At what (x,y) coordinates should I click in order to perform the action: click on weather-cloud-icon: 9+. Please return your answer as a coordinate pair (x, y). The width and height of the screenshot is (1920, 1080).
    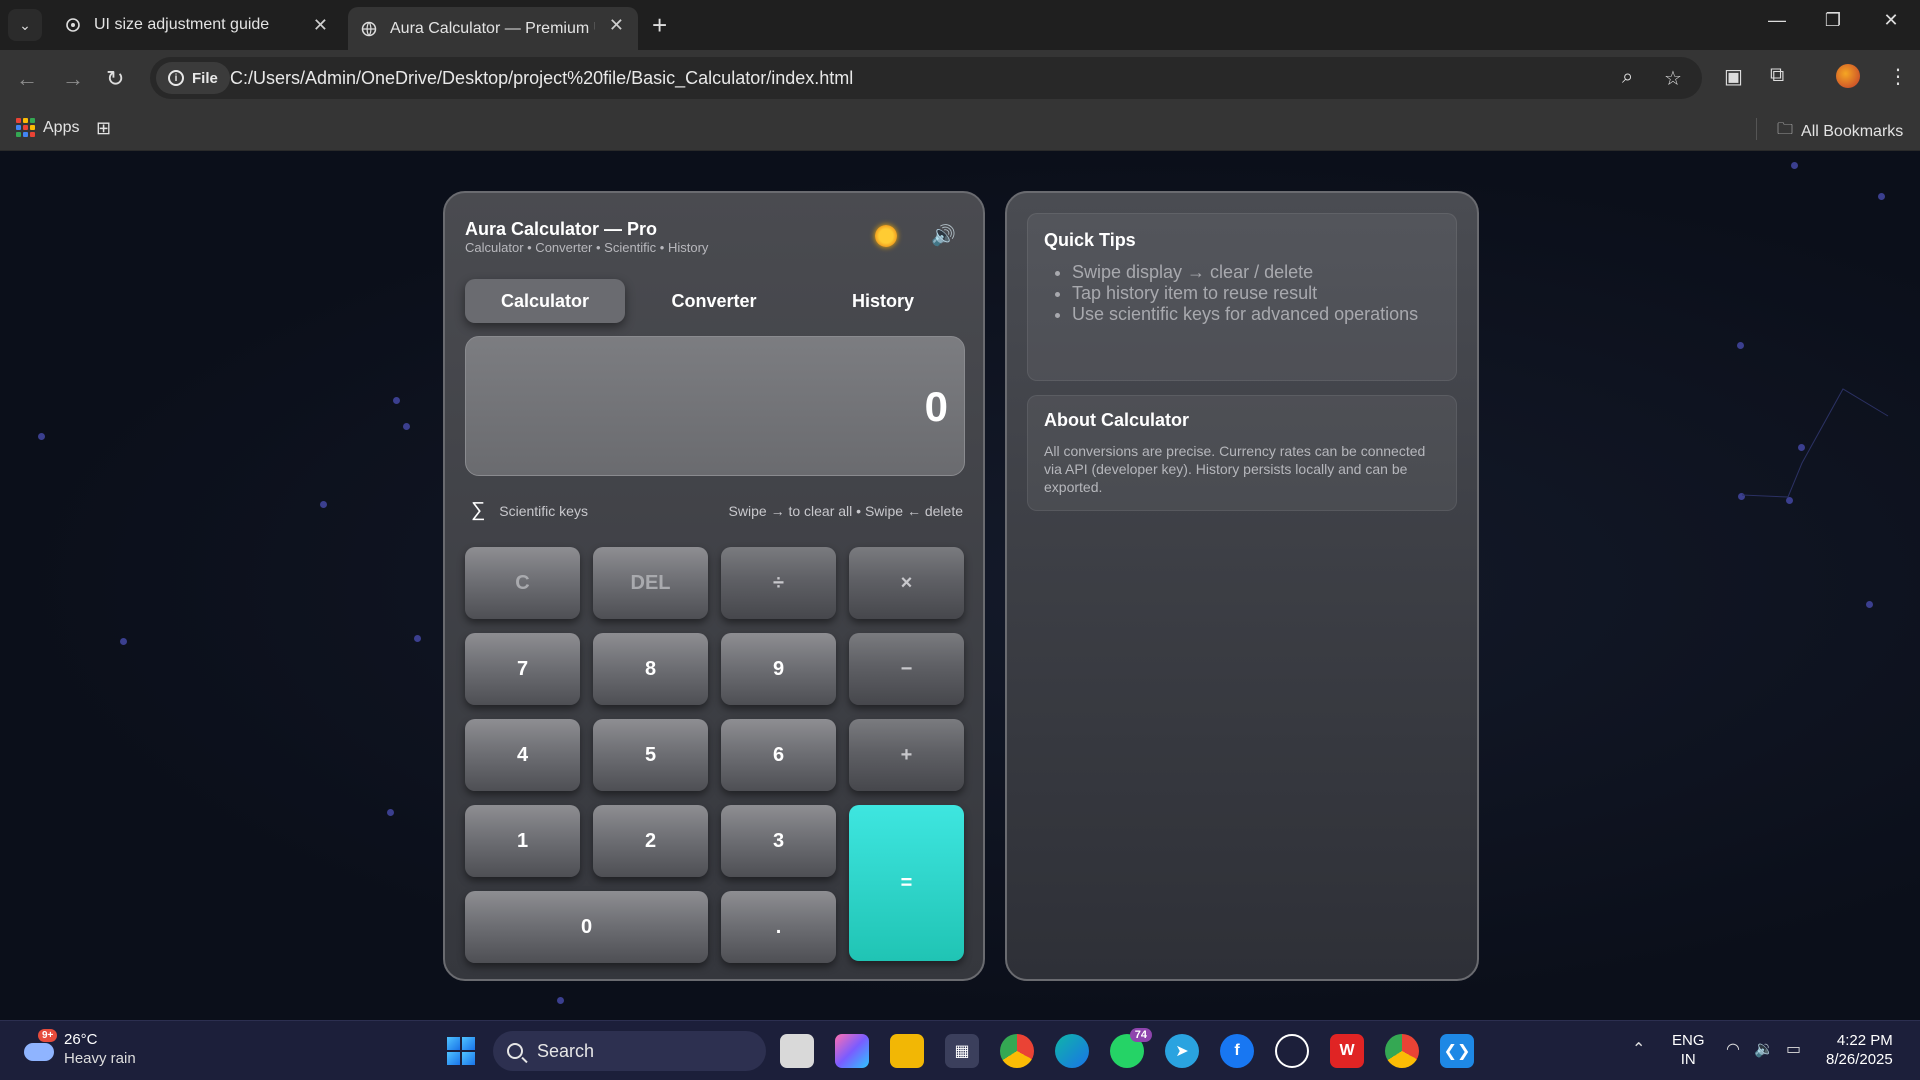
    Looking at the image, I should click on (40, 1046).